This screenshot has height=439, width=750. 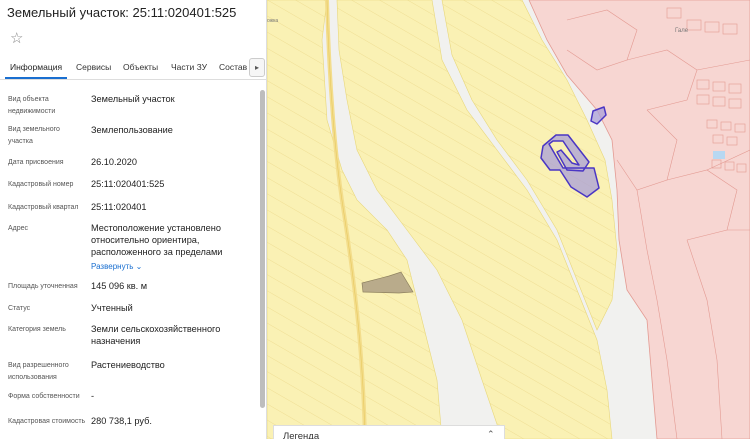 I want to click on tab-objects: Объекты, so click(x=140, y=67).